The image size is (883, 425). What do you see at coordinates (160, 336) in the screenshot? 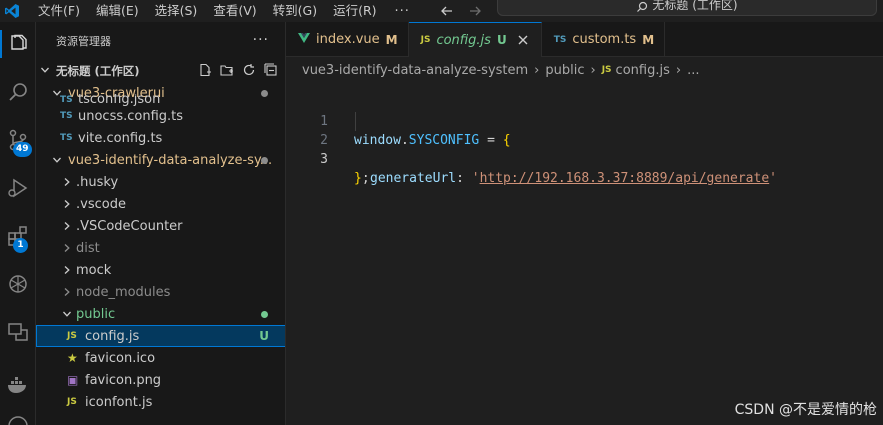
I see `tree-file-config-js: JS config.js U` at bounding box center [160, 336].